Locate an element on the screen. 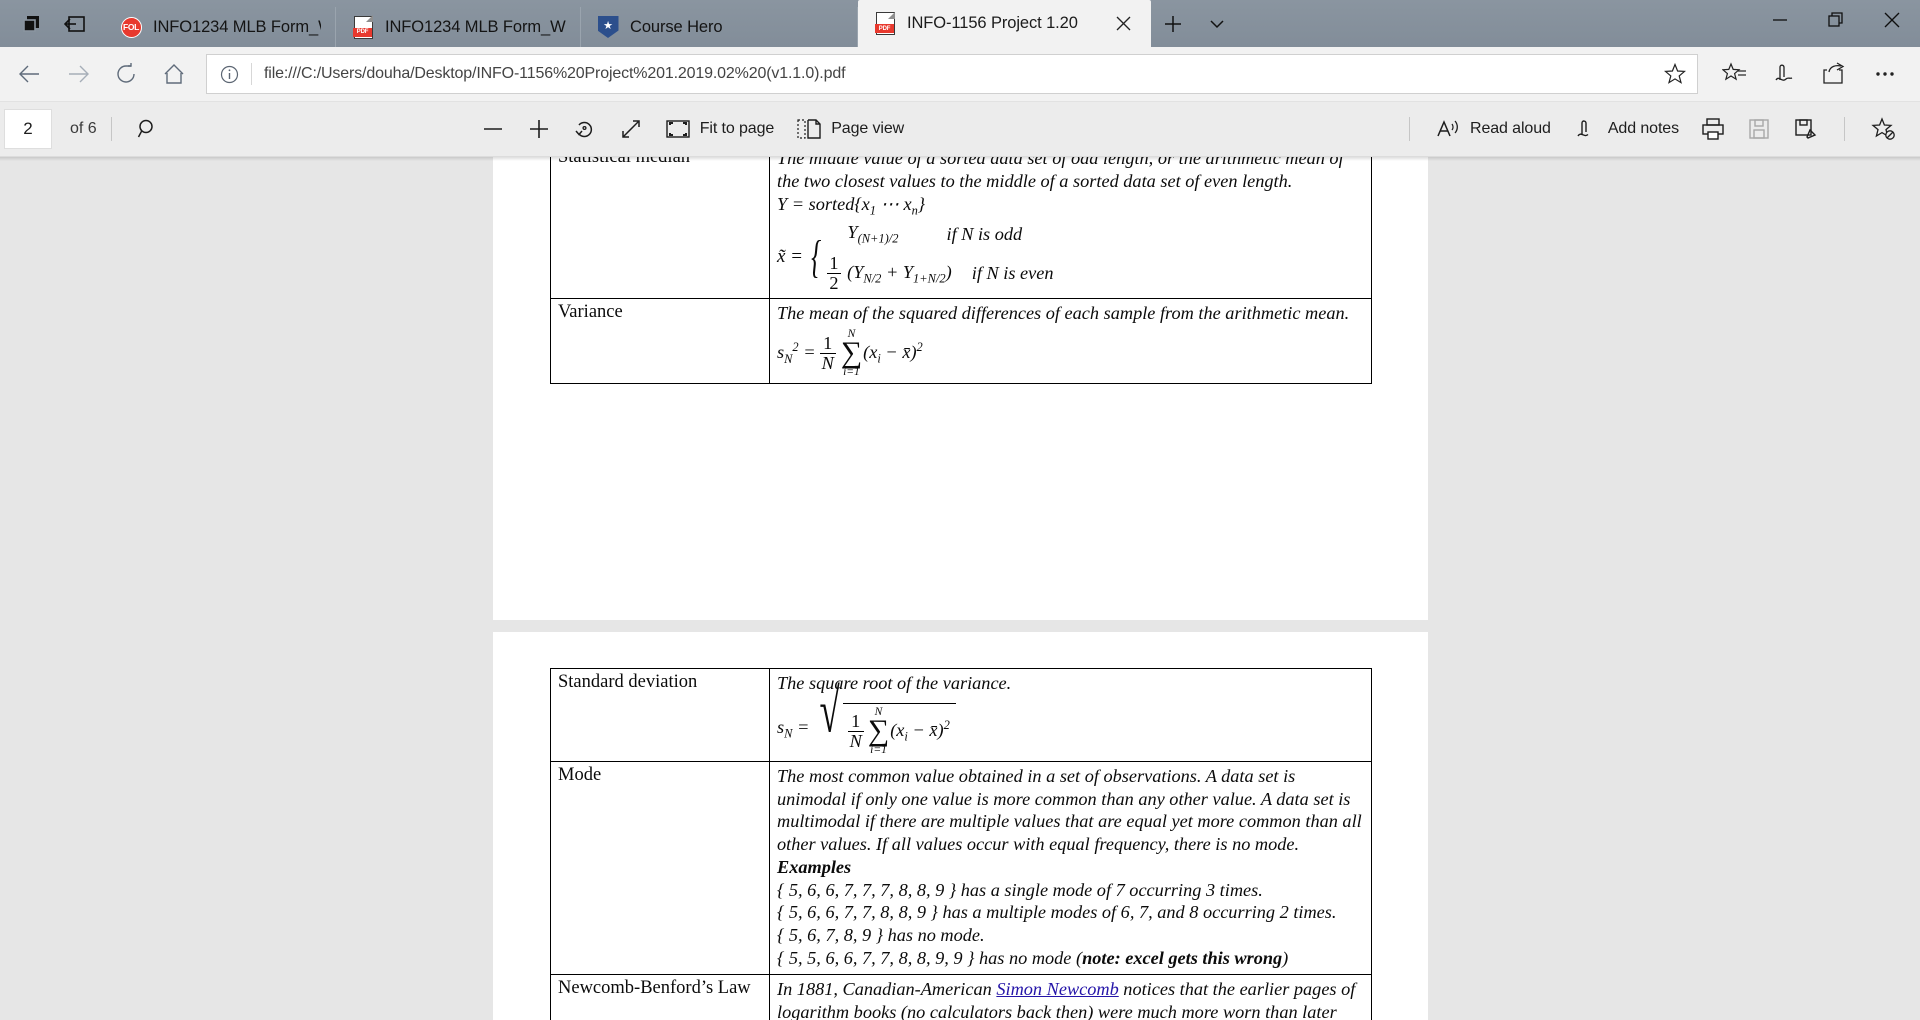 The image size is (1920, 1020). fol-icon: FOL is located at coordinates (131, 27).